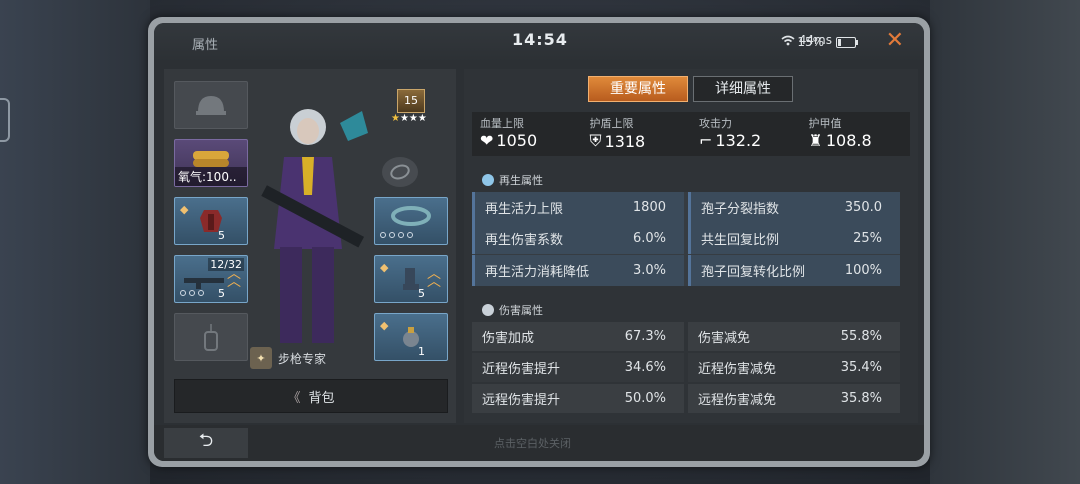  Describe the element at coordinates (810, 42) in the screenshot. I see `battery-percent: 15%` at that location.